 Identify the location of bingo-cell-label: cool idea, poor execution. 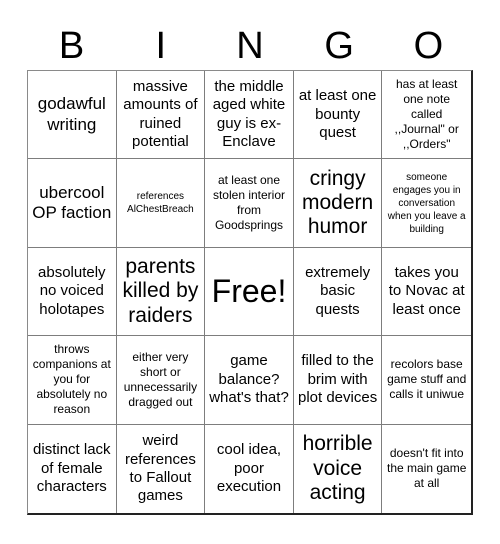
(249, 468).